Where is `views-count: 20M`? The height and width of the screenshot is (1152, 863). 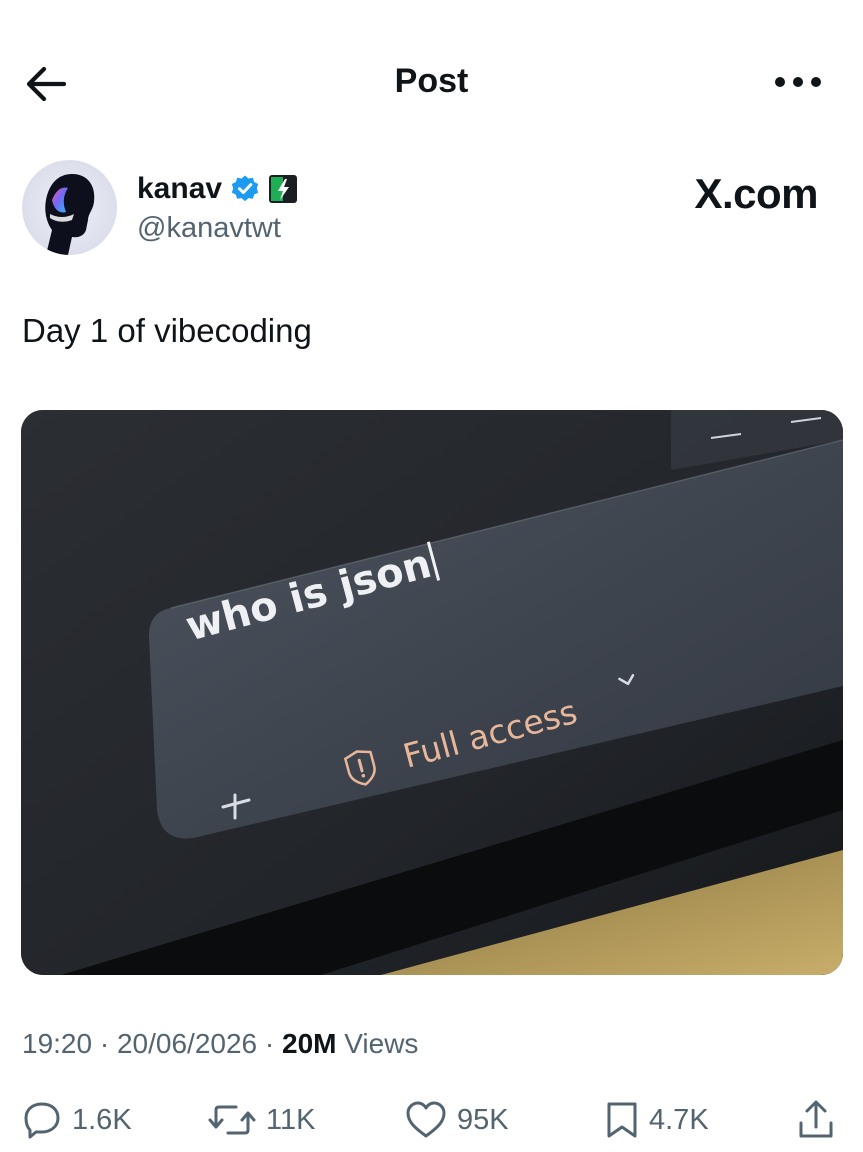 views-count: 20M is located at coordinates (309, 1043).